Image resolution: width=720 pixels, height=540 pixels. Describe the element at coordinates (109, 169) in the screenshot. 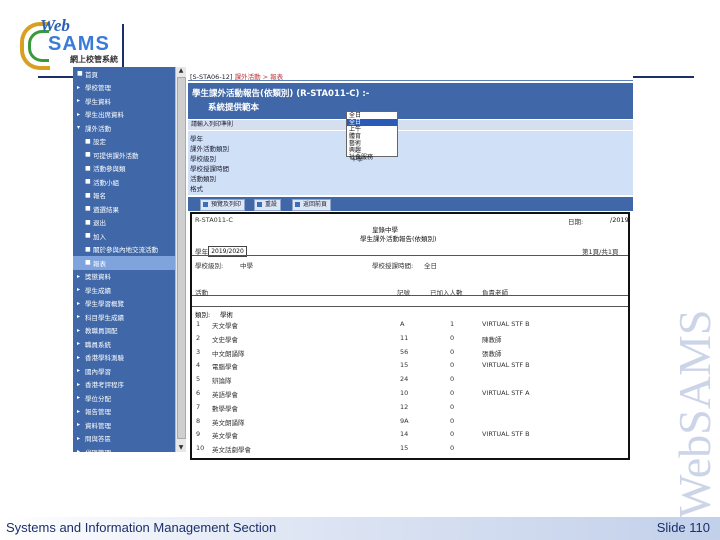

I see `sidebar-item-label: 活動參與類` at that location.